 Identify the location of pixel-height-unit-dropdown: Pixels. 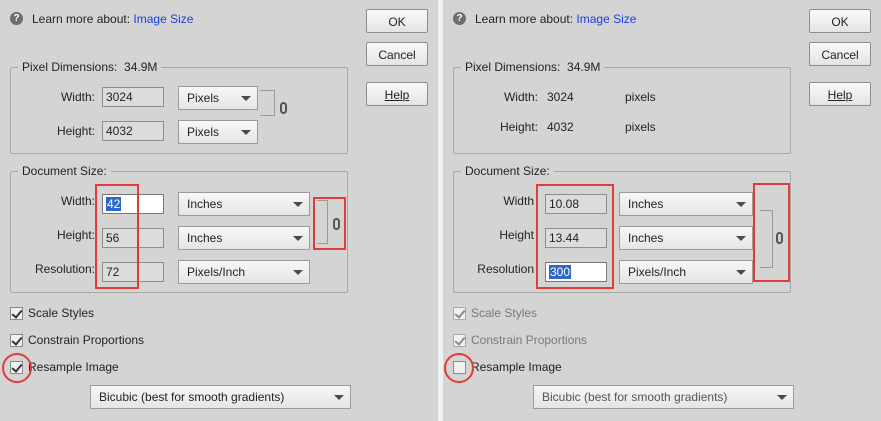
(218, 132).